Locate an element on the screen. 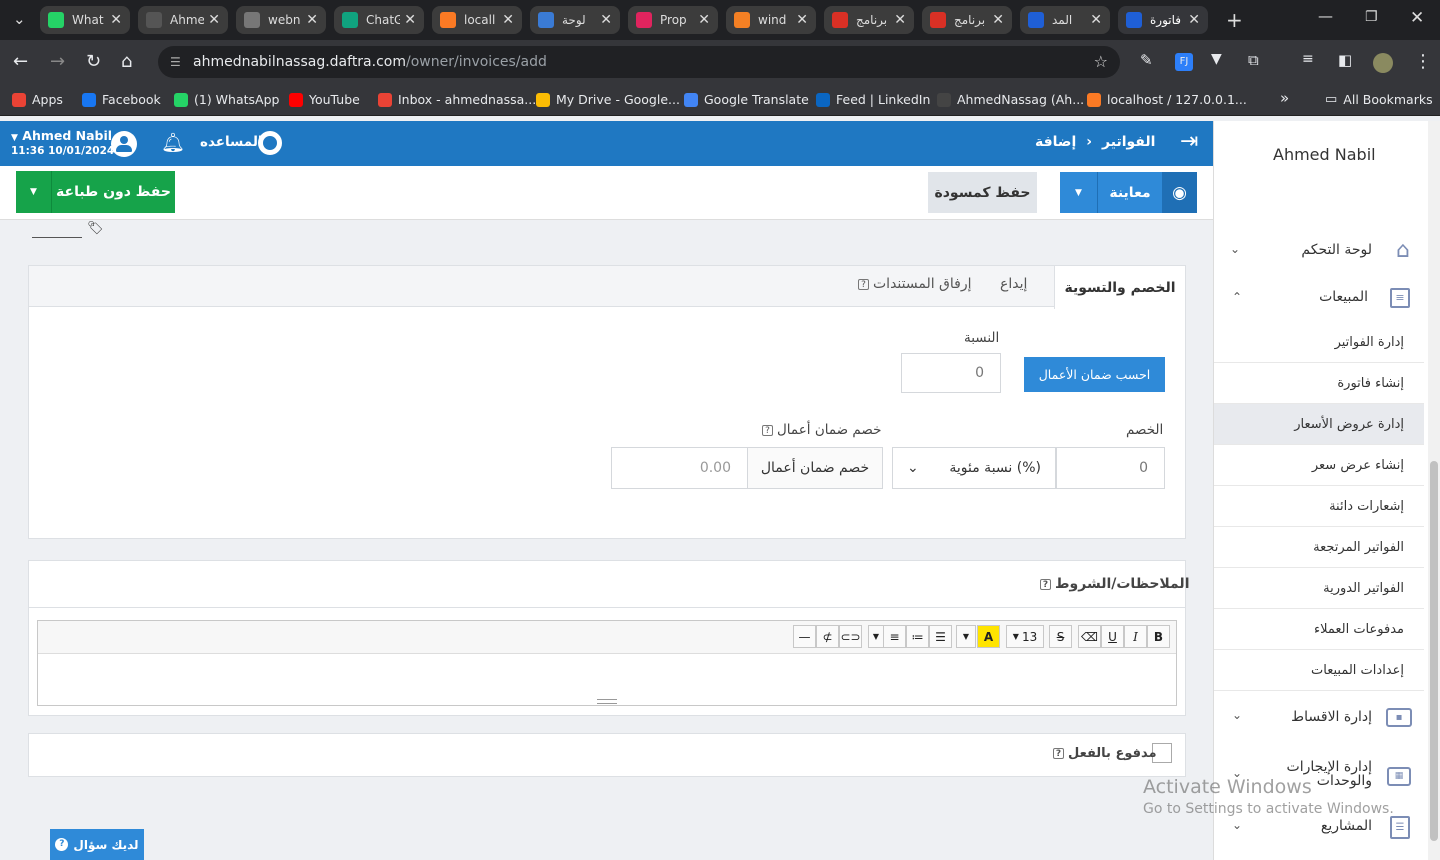 This screenshot has width=1440, height=860. calc-warranty-button: احسب ضمان الأعمال is located at coordinates (1094, 374).